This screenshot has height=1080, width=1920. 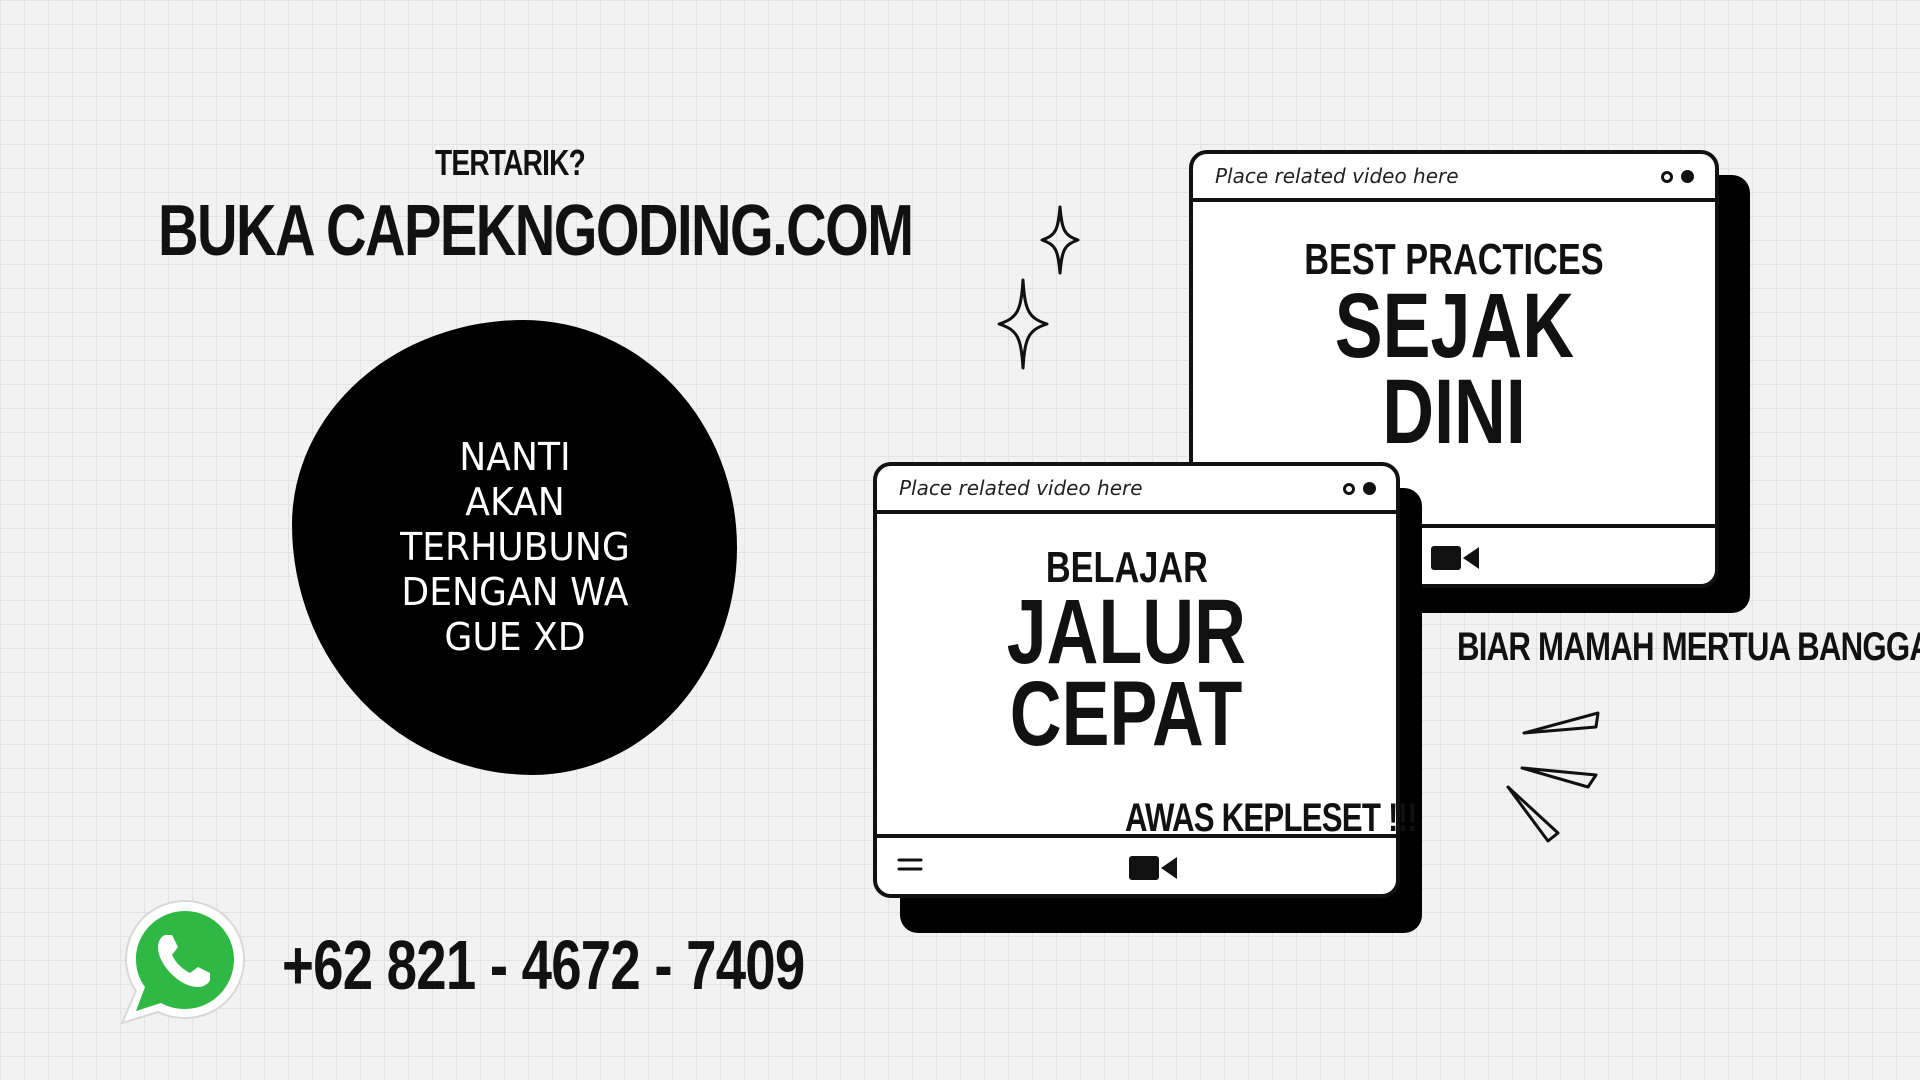 What do you see at coordinates (1688, 647) in the screenshot?
I see `bangga-callout: BIAR MAMAH MERTUA BANGGA!` at bounding box center [1688, 647].